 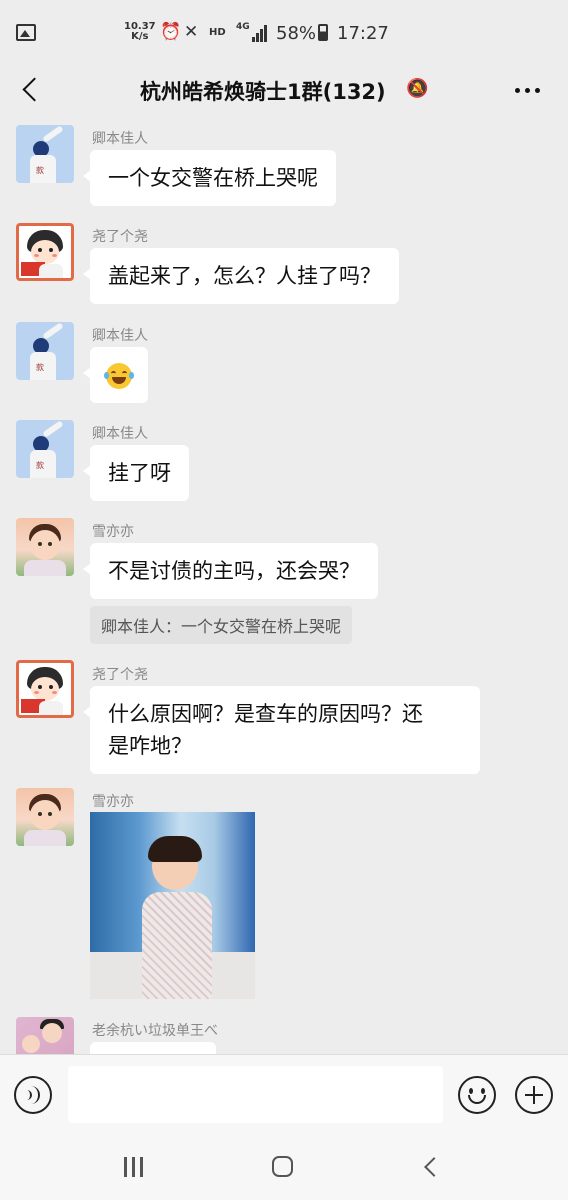 I want to click on message-bubble: 盖起来了，怎么？人挂了吗？, so click(x=241, y=276).